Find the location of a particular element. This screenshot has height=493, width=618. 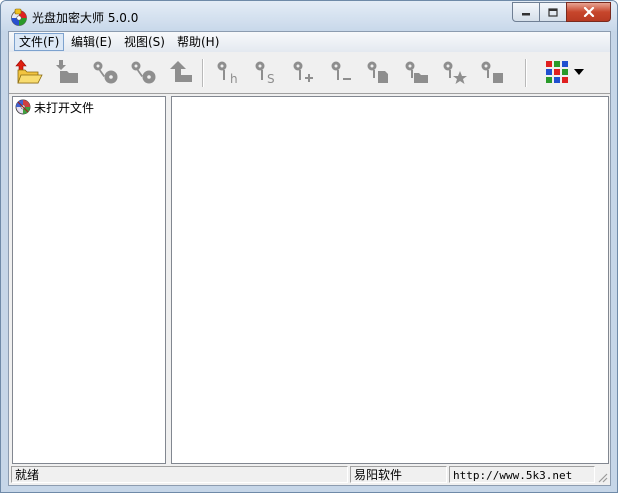

key-star-icon is located at coordinates (455, 72).